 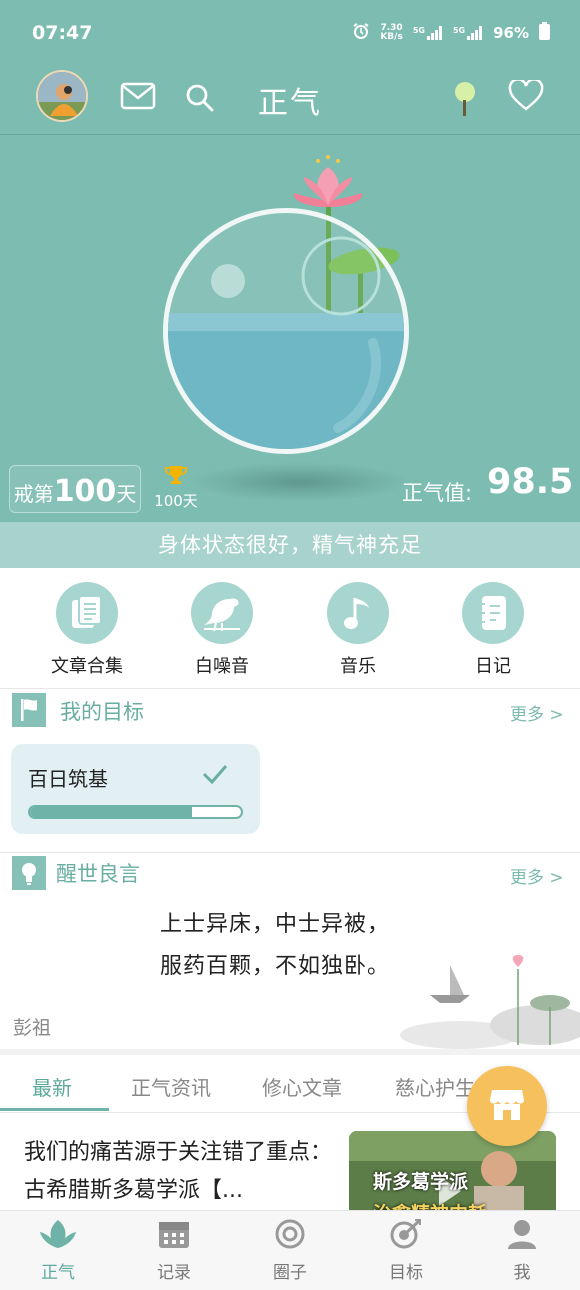 I want to click on tab-latest: 最新, so click(x=52, y=1086).